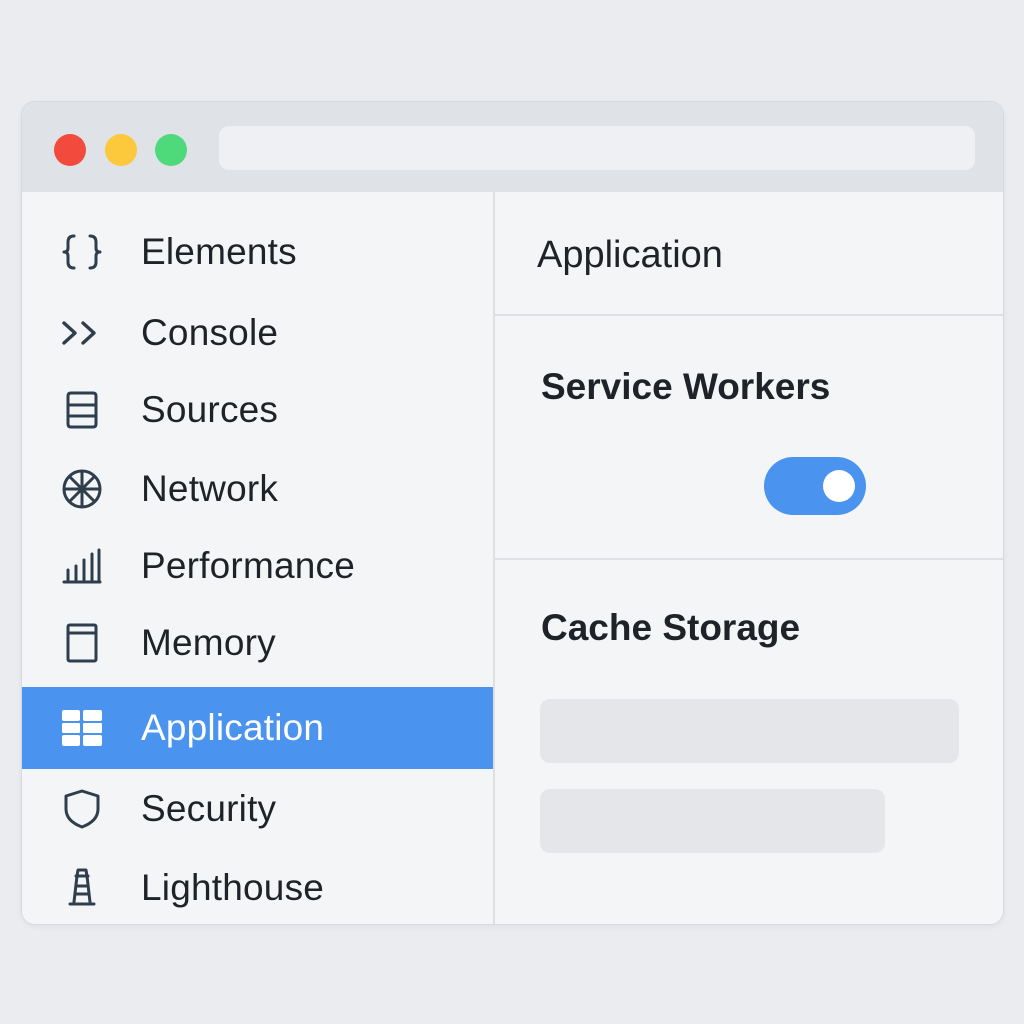 This screenshot has height=1024, width=1024. I want to click on layers-icon, so click(82, 410).